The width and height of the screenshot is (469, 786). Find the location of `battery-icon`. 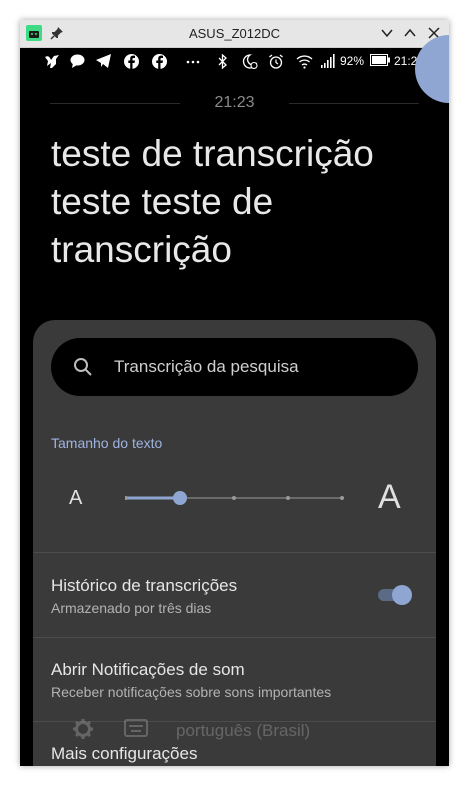

battery-icon is located at coordinates (380, 60).